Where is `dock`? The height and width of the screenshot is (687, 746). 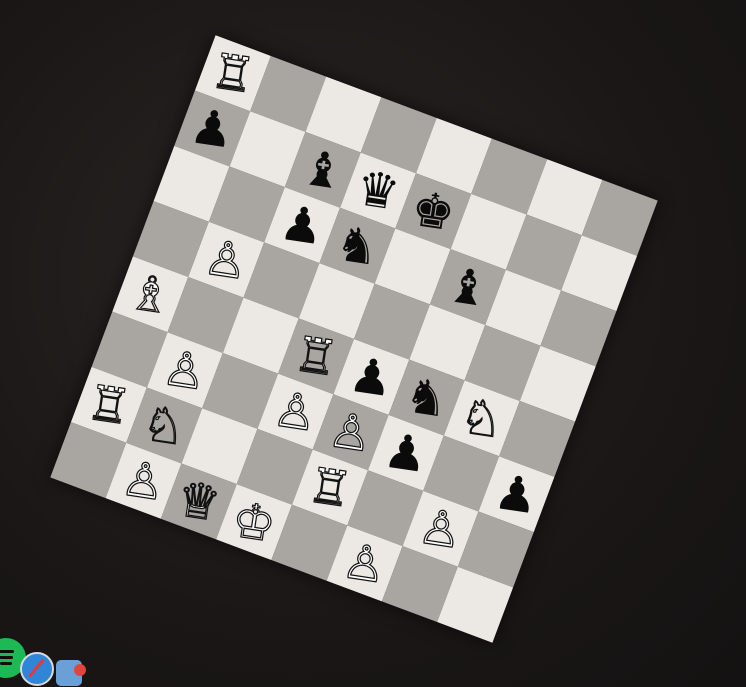 dock is located at coordinates (50, 660).